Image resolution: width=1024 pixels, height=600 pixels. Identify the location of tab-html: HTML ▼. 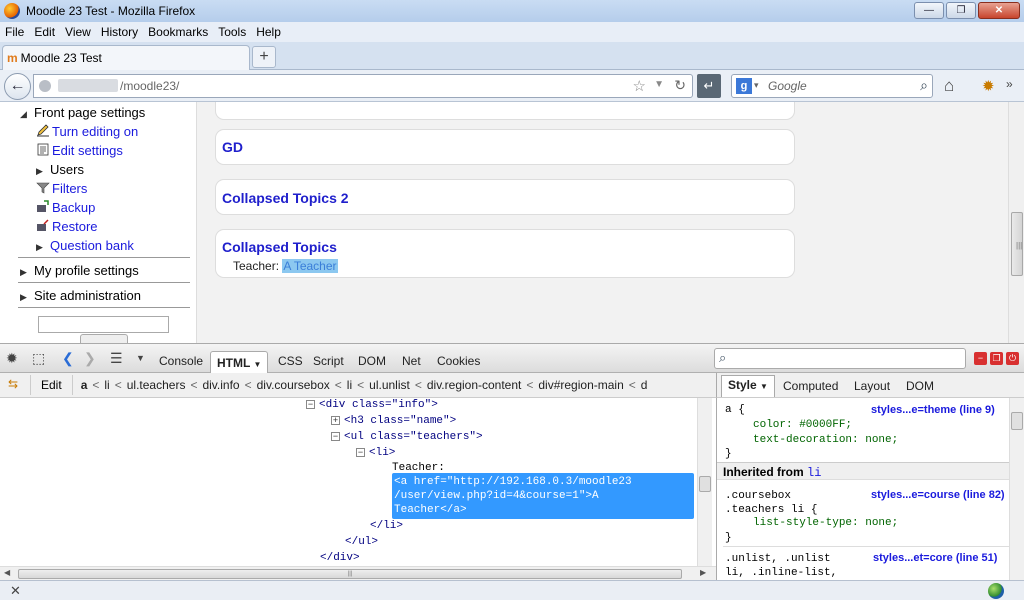
(239, 362).